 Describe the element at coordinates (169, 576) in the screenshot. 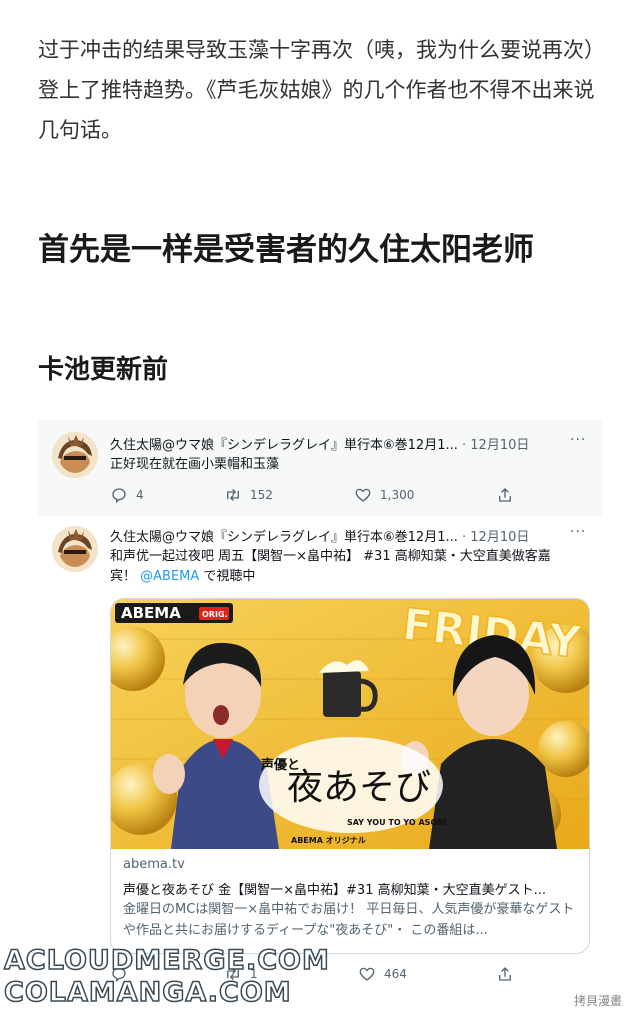

I see `mention-link: @ABEMA` at that location.